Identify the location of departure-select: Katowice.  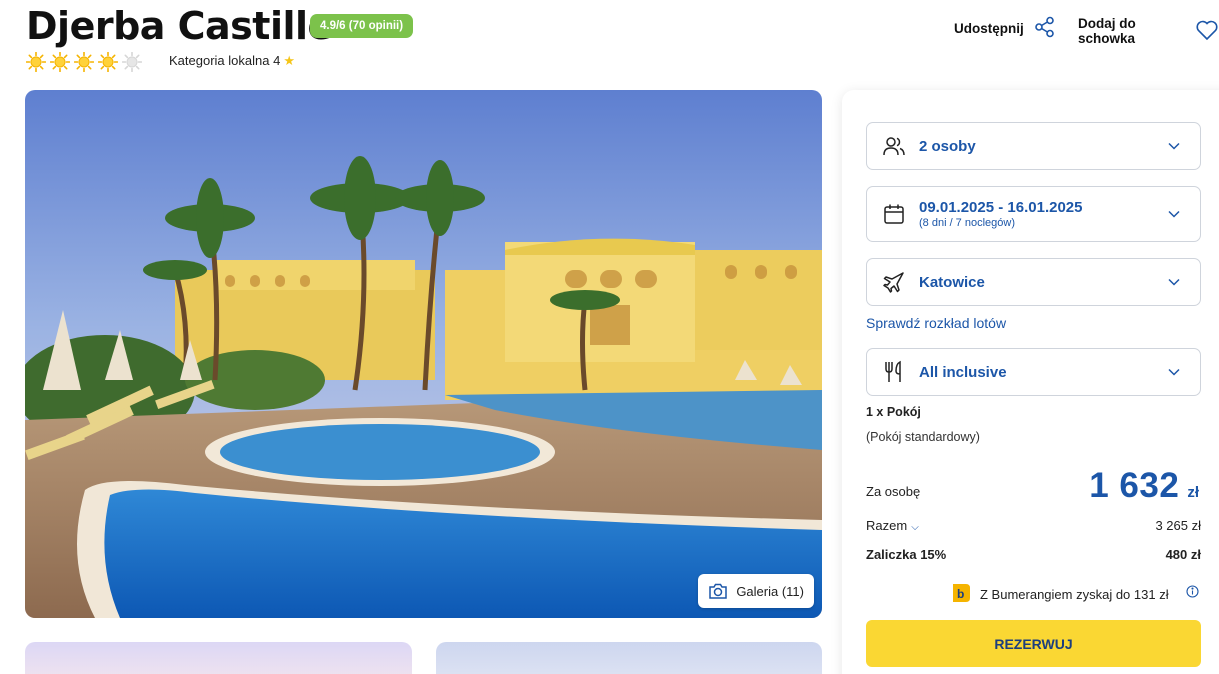
(1033, 282).